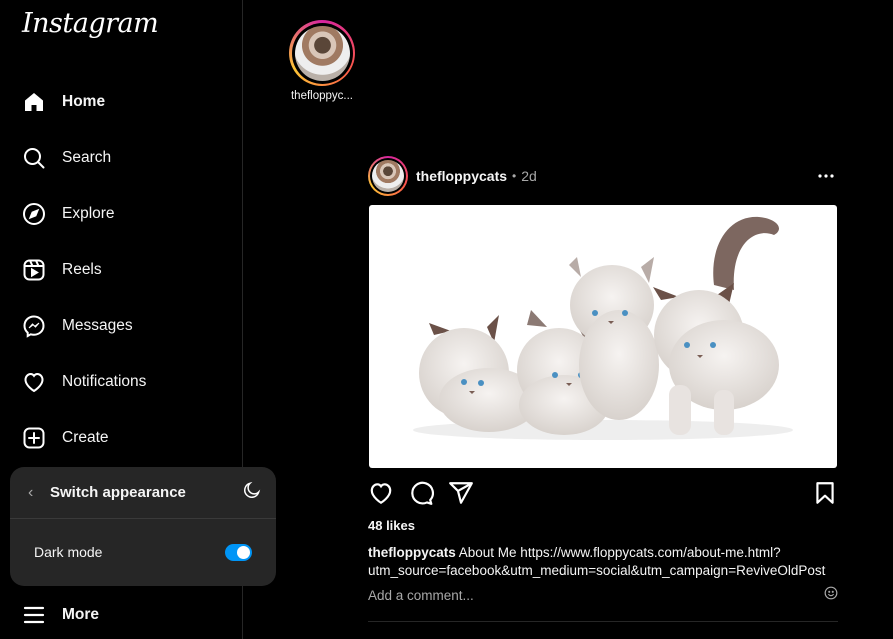 Image resolution: width=893 pixels, height=639 pixels. Describe the element at coordinates (34, 438) in the screenshot. I see `plus-square-icon` at that location.